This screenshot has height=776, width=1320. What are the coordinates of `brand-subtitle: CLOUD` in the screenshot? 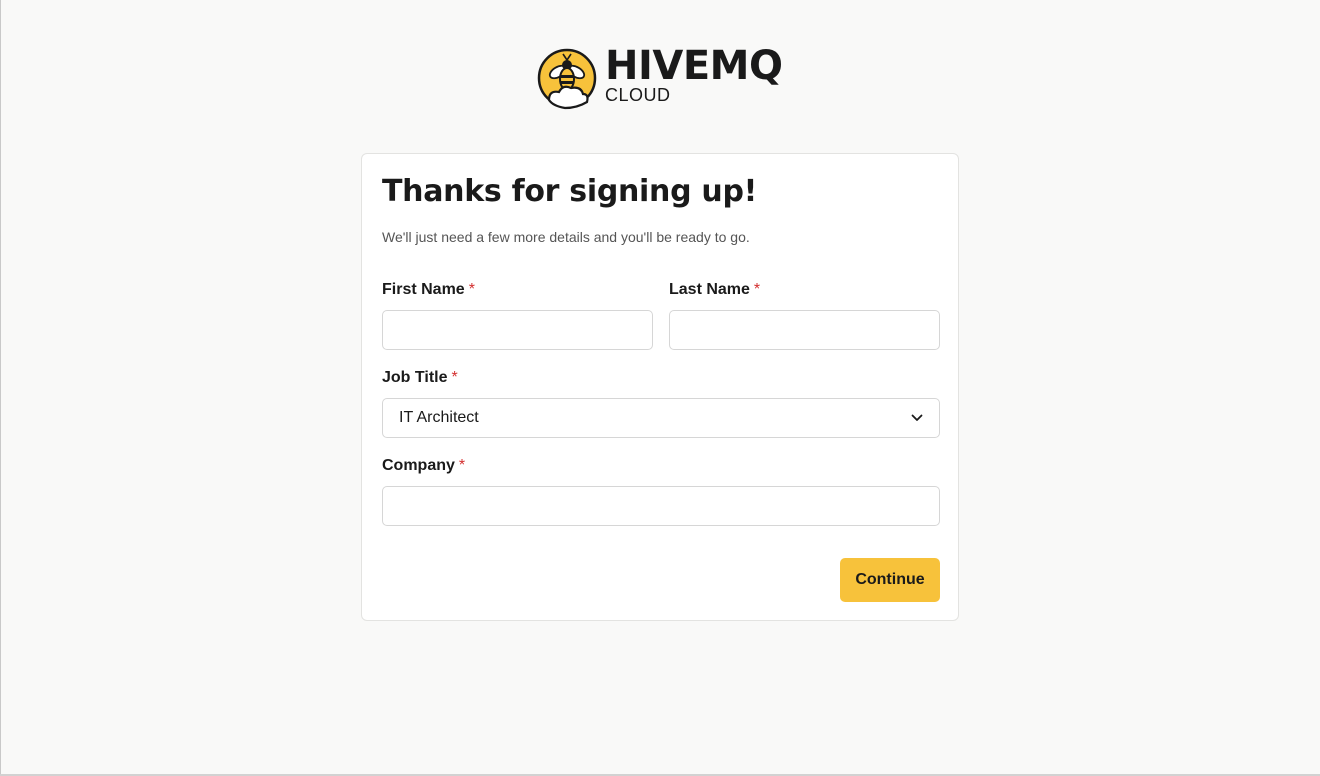 It's located at (638, 95).